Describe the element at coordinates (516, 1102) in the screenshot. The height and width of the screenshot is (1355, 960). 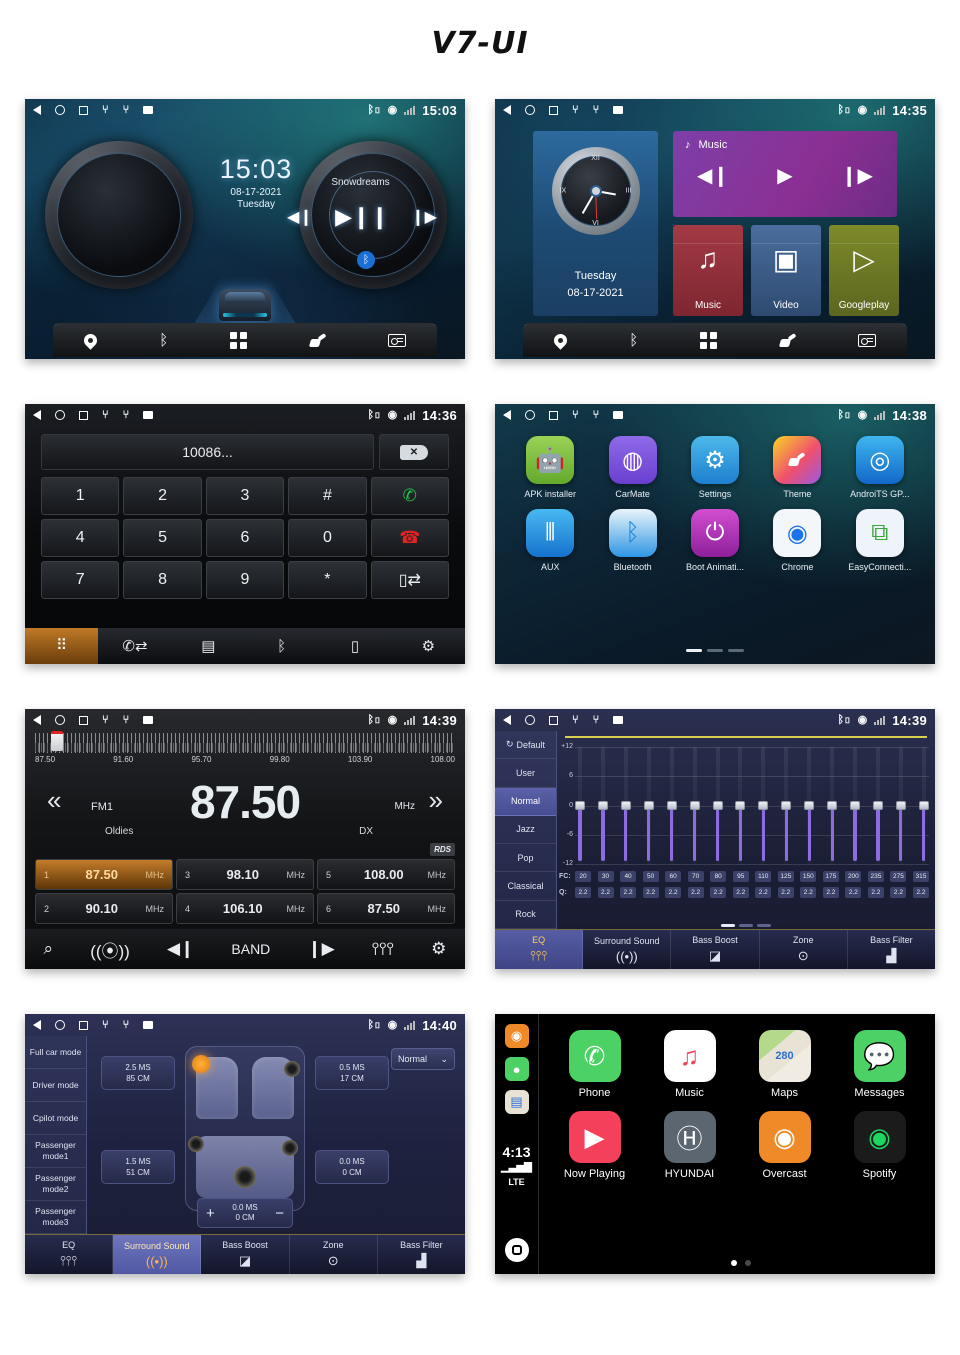
I see `maps-icon: ▤` at that location.